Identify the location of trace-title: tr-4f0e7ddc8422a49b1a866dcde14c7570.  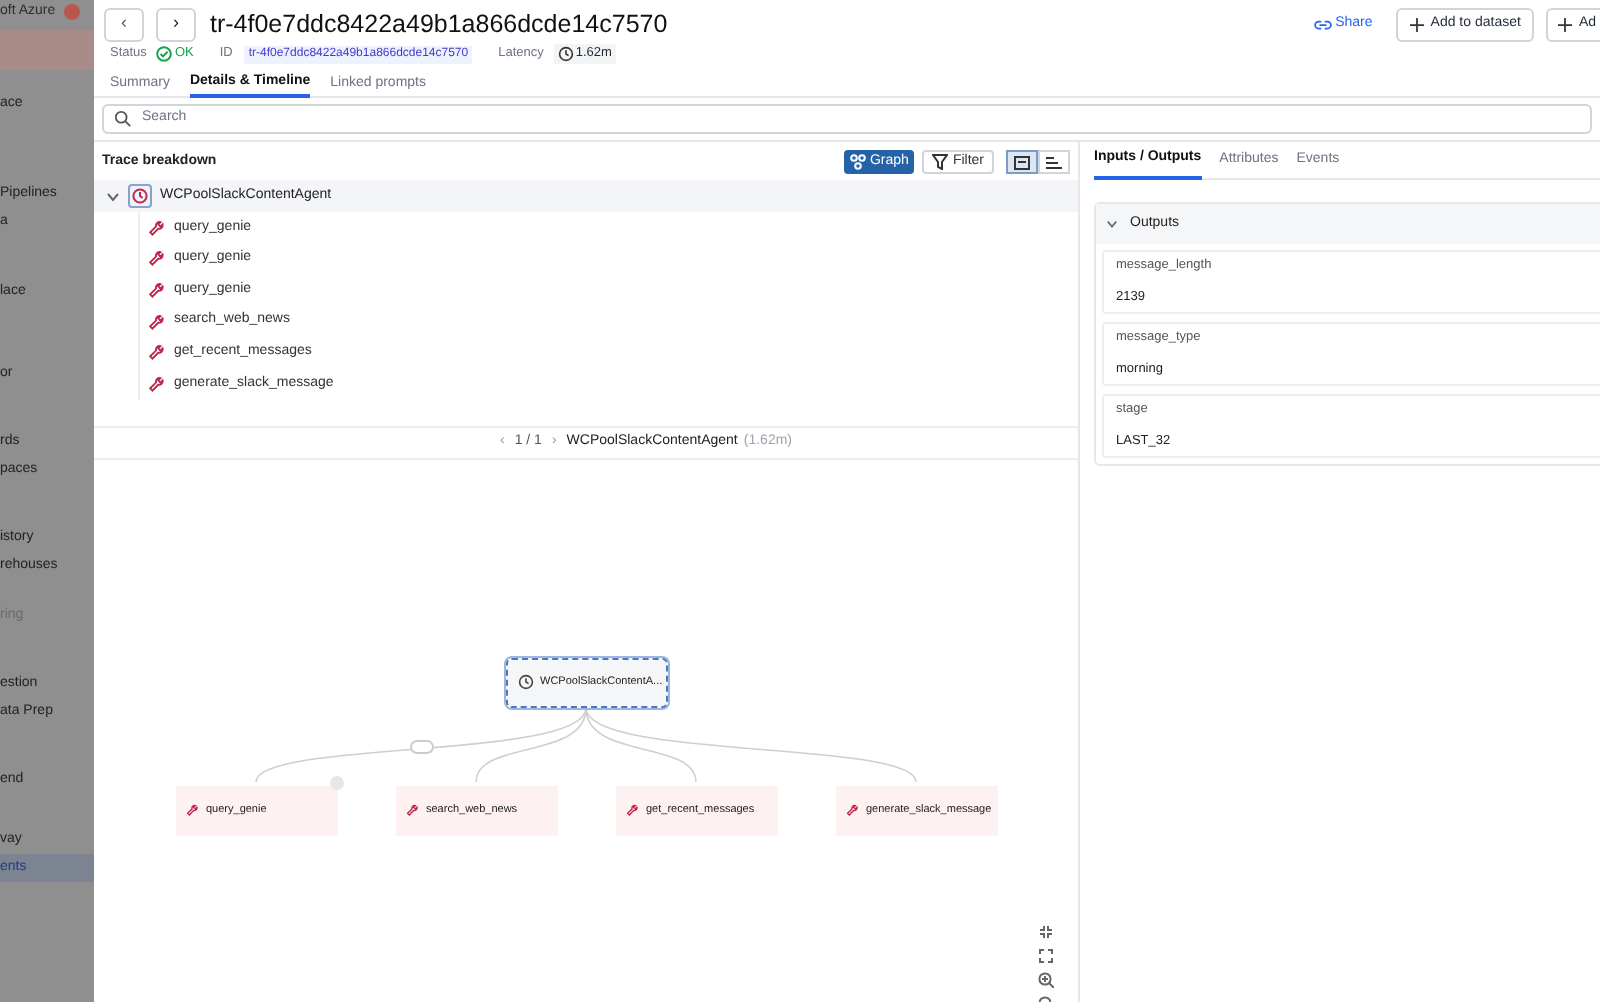
(439, 24).